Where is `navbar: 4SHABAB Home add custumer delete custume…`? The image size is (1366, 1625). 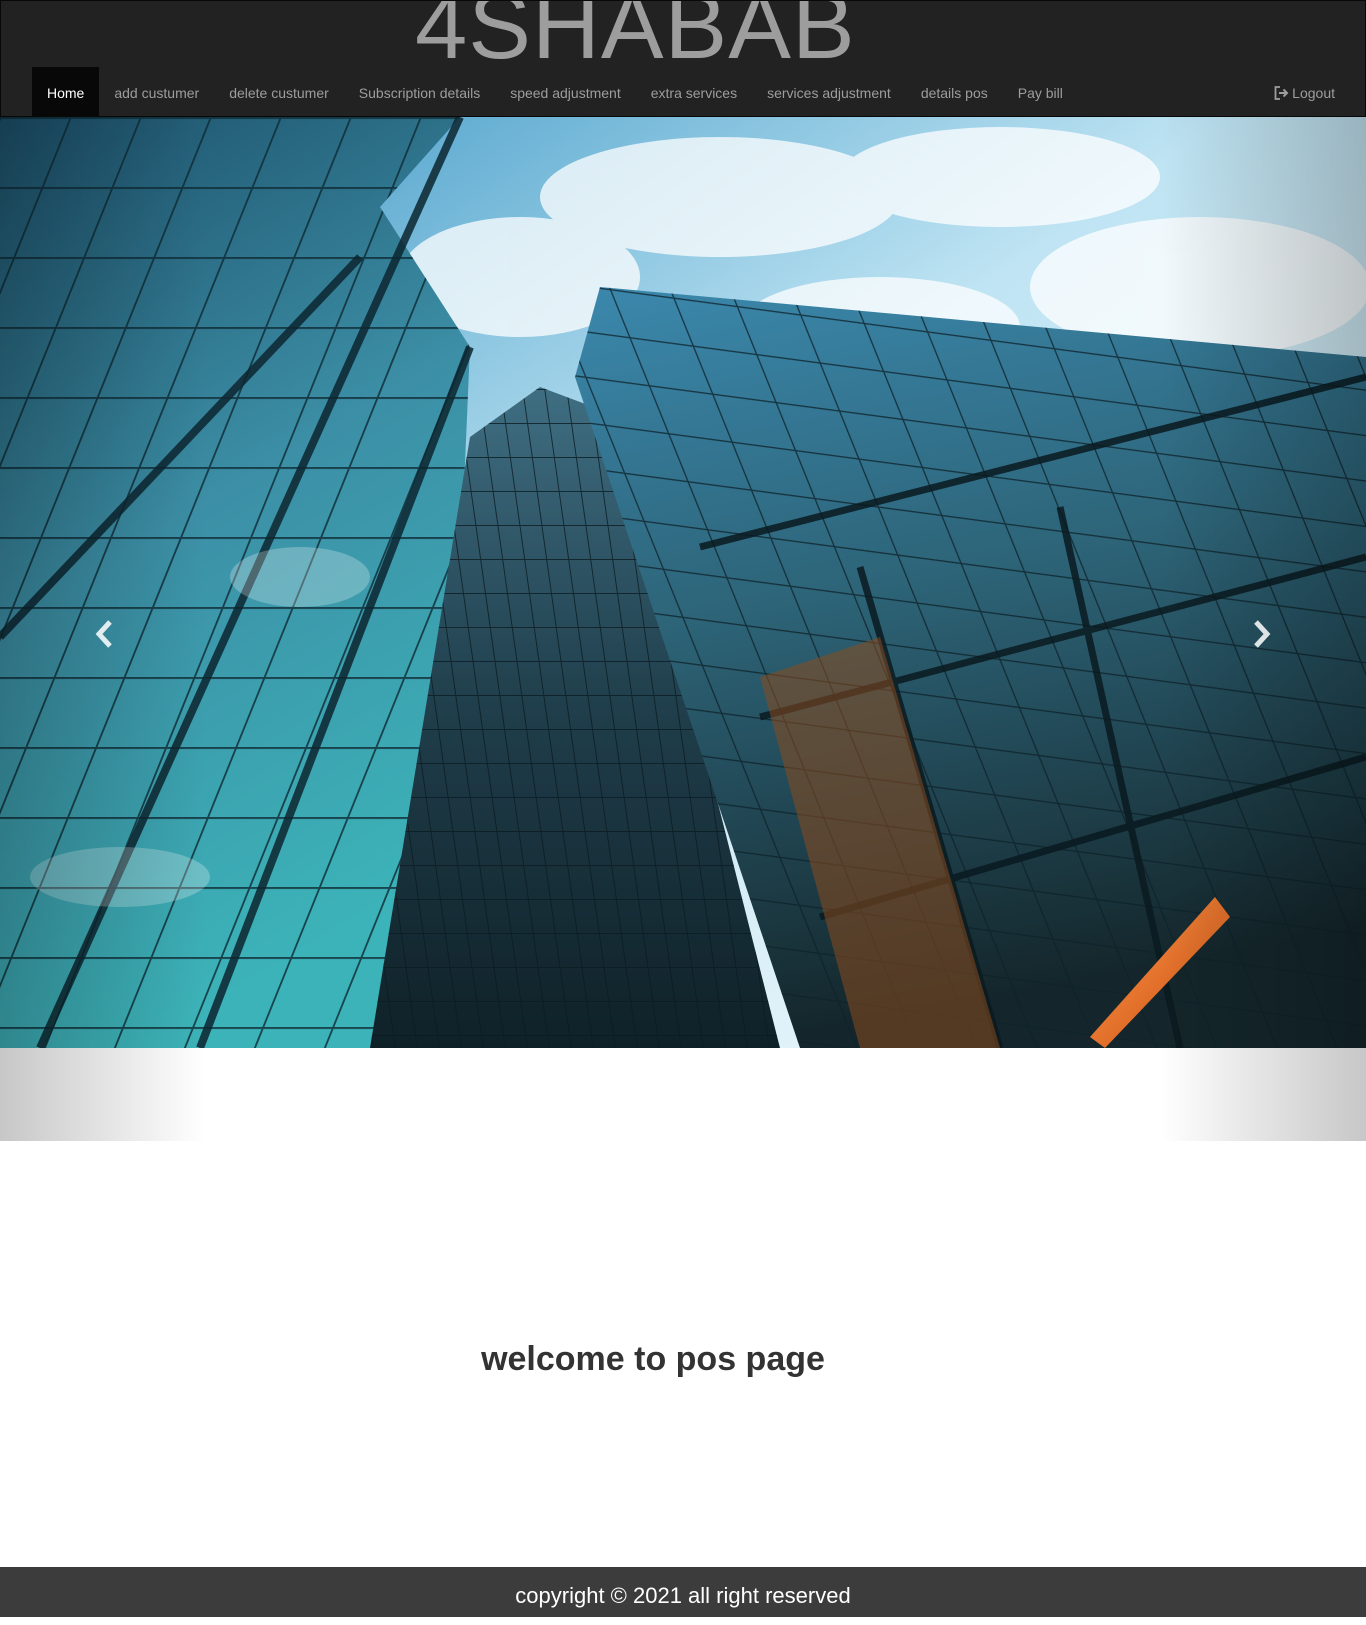
navbar: 4SHABAB Home add custumer delete custume… is located at coordinates (683, 58).